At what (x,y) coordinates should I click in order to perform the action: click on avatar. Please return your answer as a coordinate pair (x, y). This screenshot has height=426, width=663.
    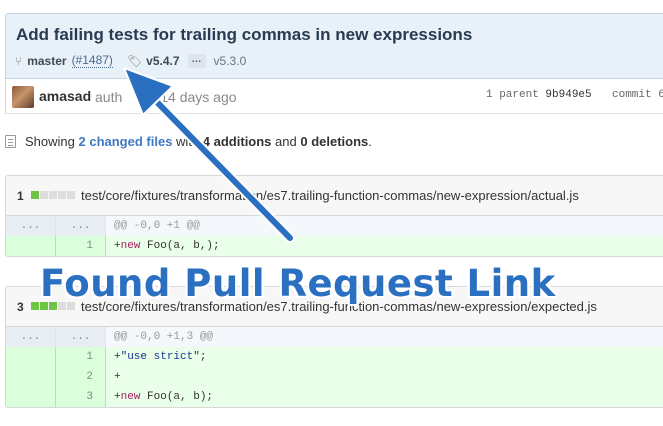
    Looking at the image, I should click on (23, 97).